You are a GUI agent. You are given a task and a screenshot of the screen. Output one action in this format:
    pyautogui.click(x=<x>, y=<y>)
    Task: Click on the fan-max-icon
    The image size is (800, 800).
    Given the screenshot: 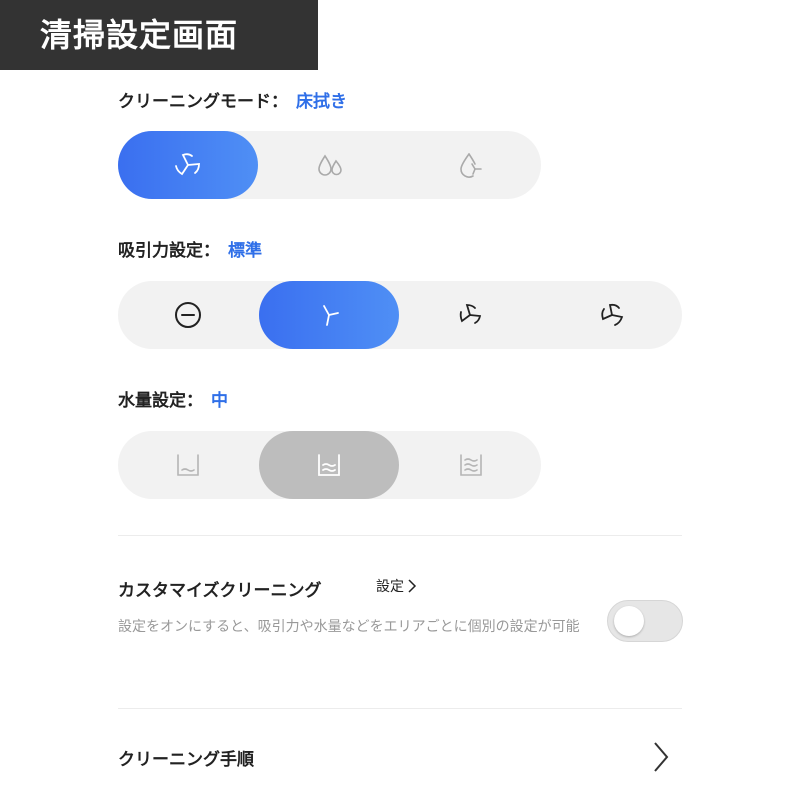 What is the action you would take?
    pyautogui.click(x=612, y=314)
    